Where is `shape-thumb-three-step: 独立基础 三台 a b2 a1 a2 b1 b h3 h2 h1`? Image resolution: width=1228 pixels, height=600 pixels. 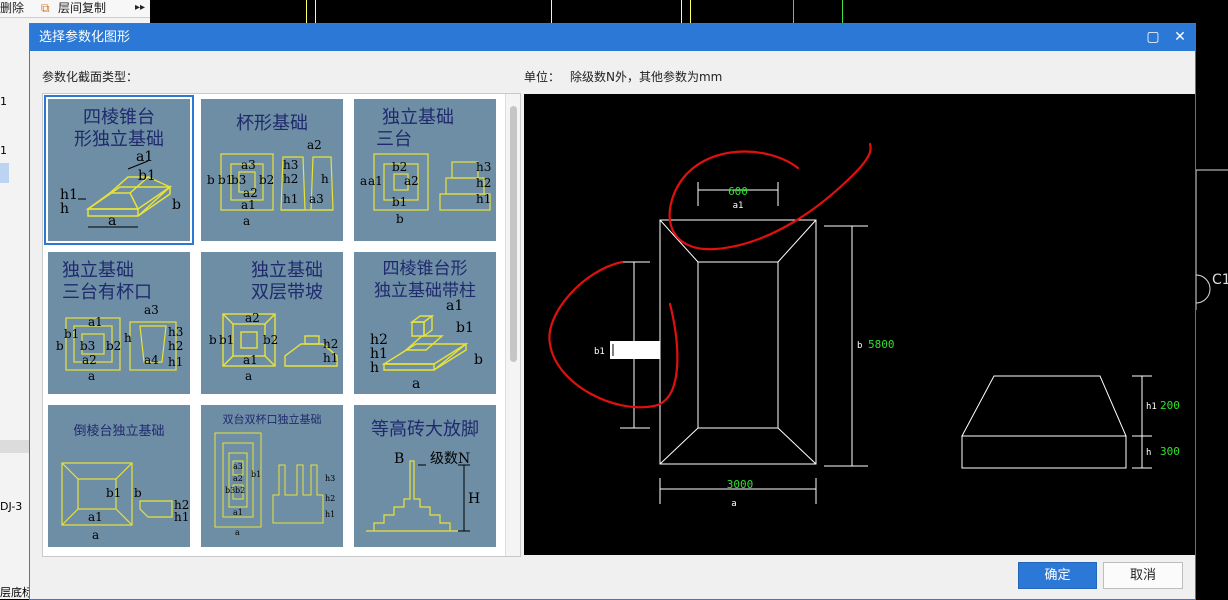 shape-thumb-three-step: 独立基础 三台 a b2 a1 a2 b1 b h3 h2 h1 is located at coordinates (425, 170).